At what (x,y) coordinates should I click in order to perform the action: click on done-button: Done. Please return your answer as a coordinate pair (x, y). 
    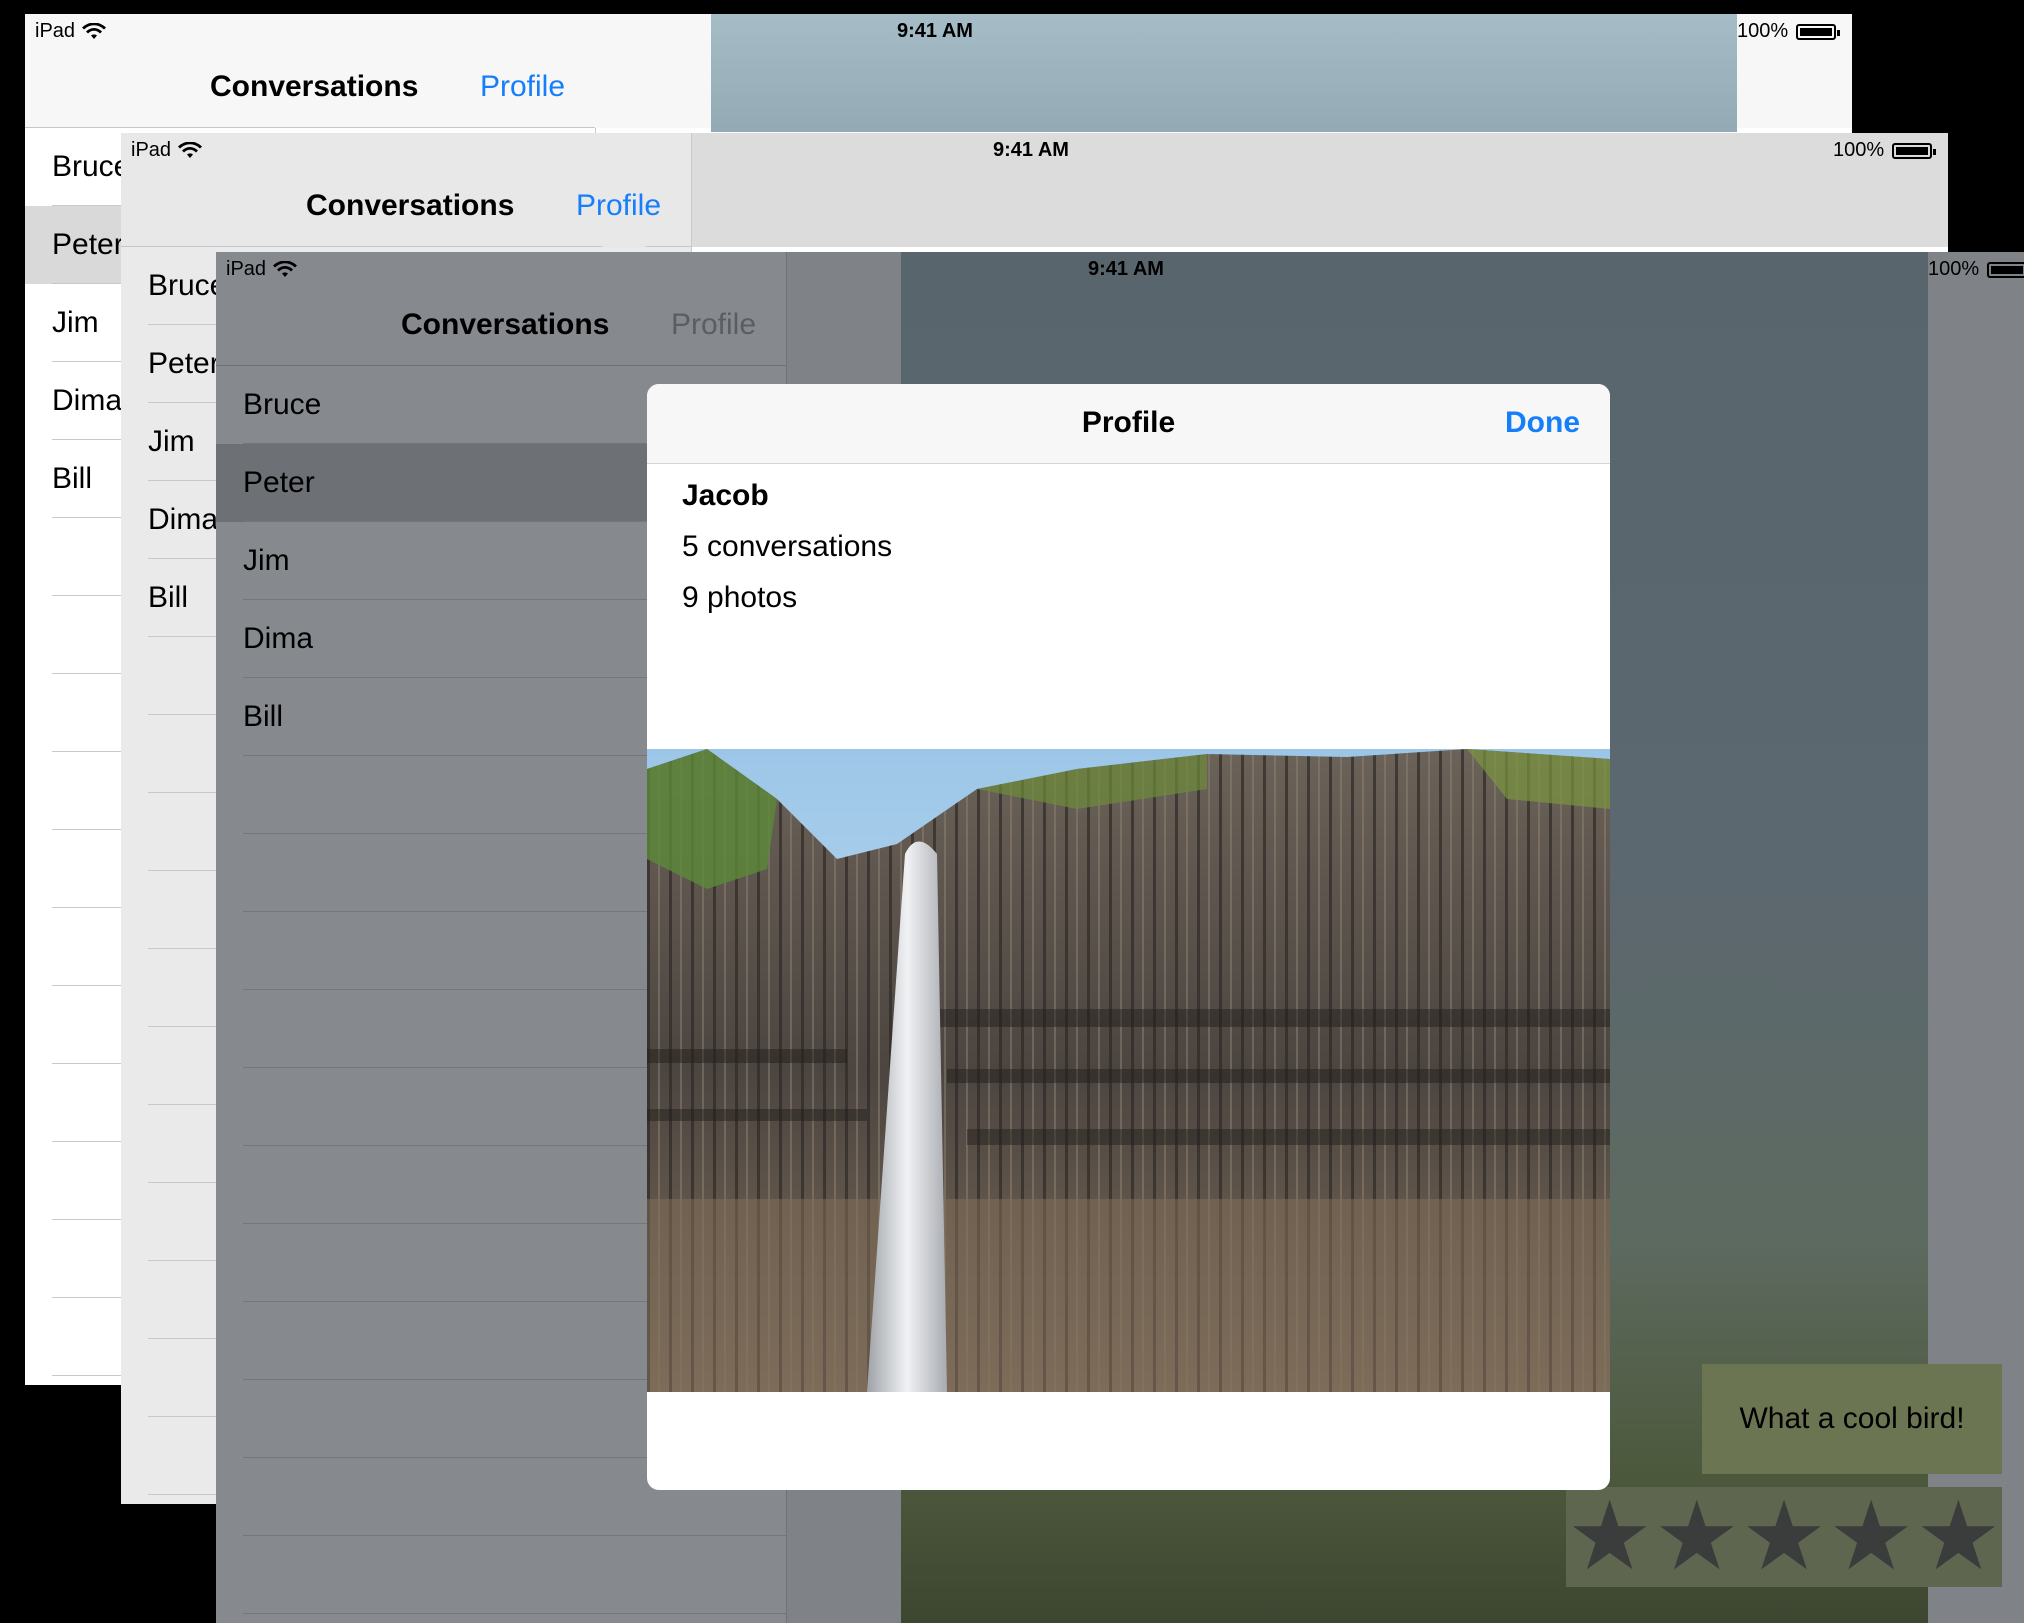
    Looking at the image, I should click on (1542, 423).